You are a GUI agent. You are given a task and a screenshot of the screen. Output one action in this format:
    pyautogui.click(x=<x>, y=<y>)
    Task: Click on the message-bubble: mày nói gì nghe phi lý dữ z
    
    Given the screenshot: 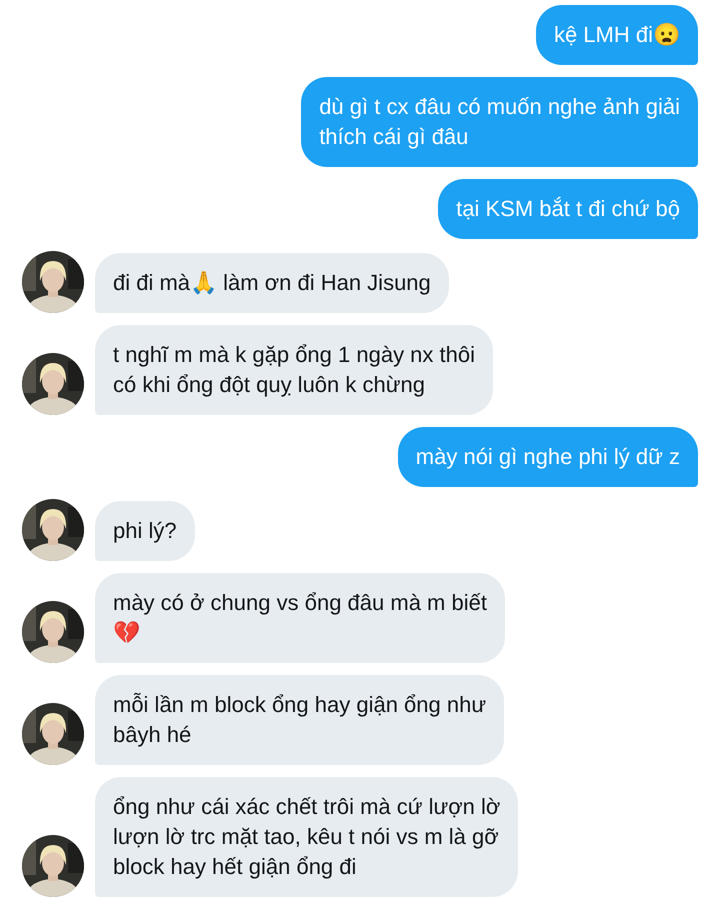 What is the action you would take?
    pyautogui.click(x=548, y=457)
    